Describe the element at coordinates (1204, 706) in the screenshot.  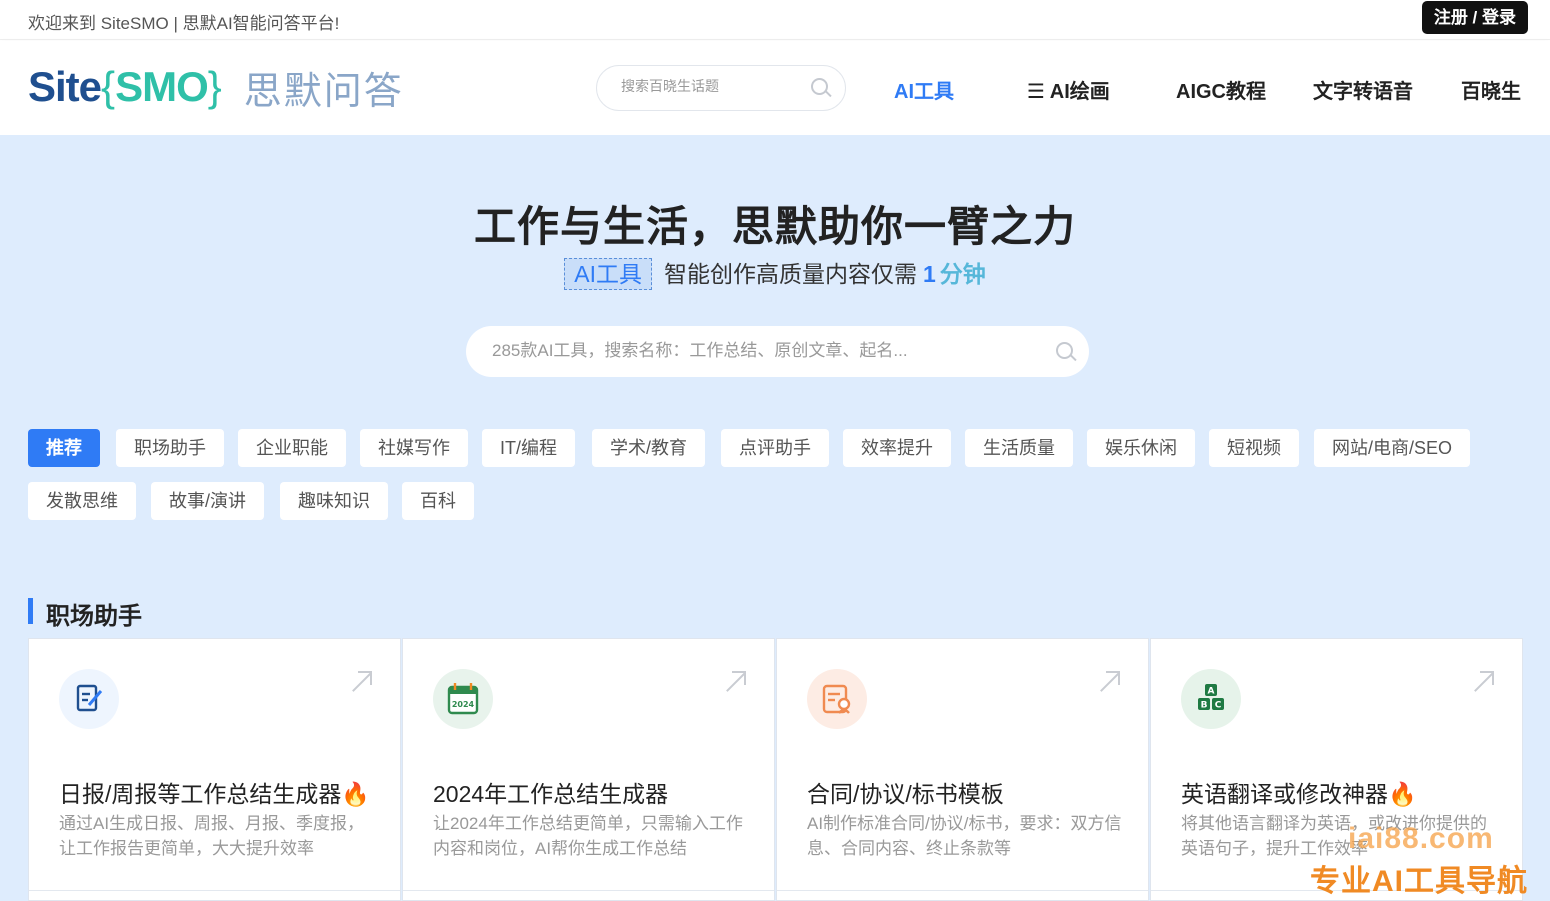
I see `block-letter: B` at that location.